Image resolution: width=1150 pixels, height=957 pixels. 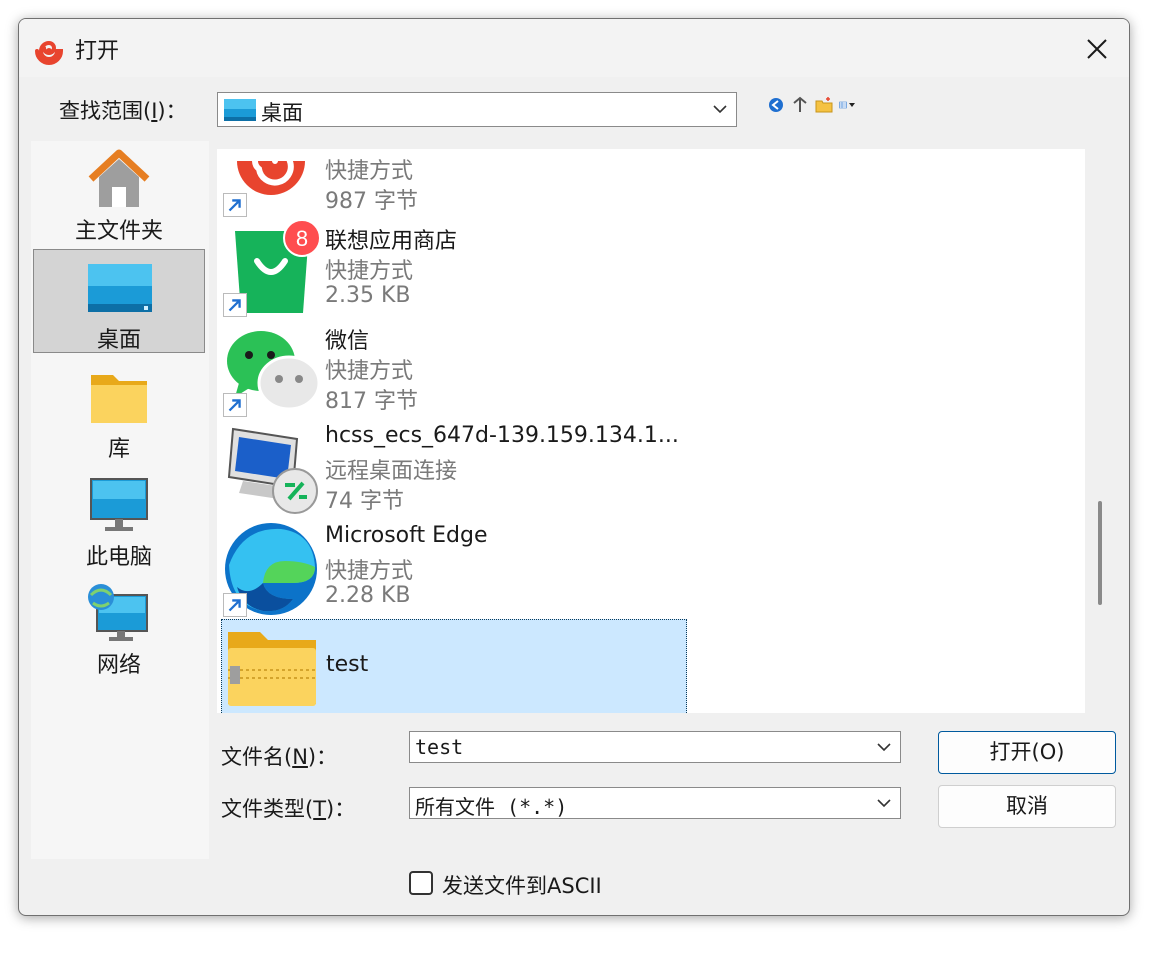 What do you see at coordinates (454, 666) in the screenshot?
I see `file-item-selected: test` at bounding box center [454, 666].